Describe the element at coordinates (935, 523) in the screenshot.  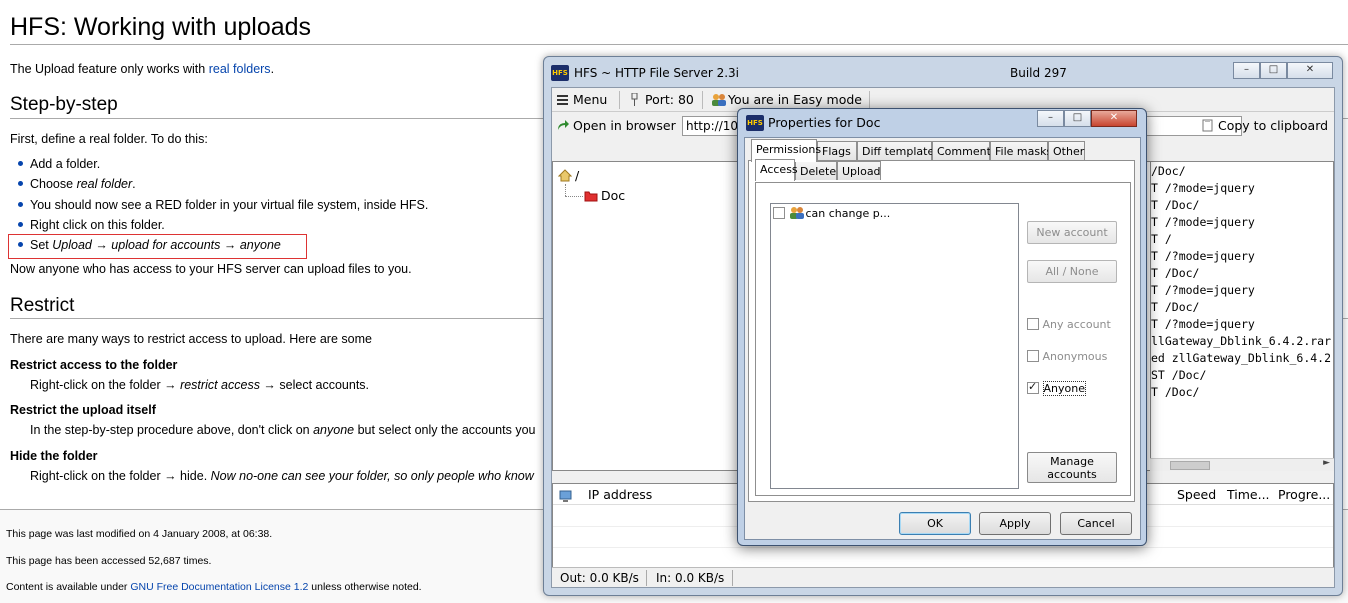
I see `ok-button: OK` at that location.